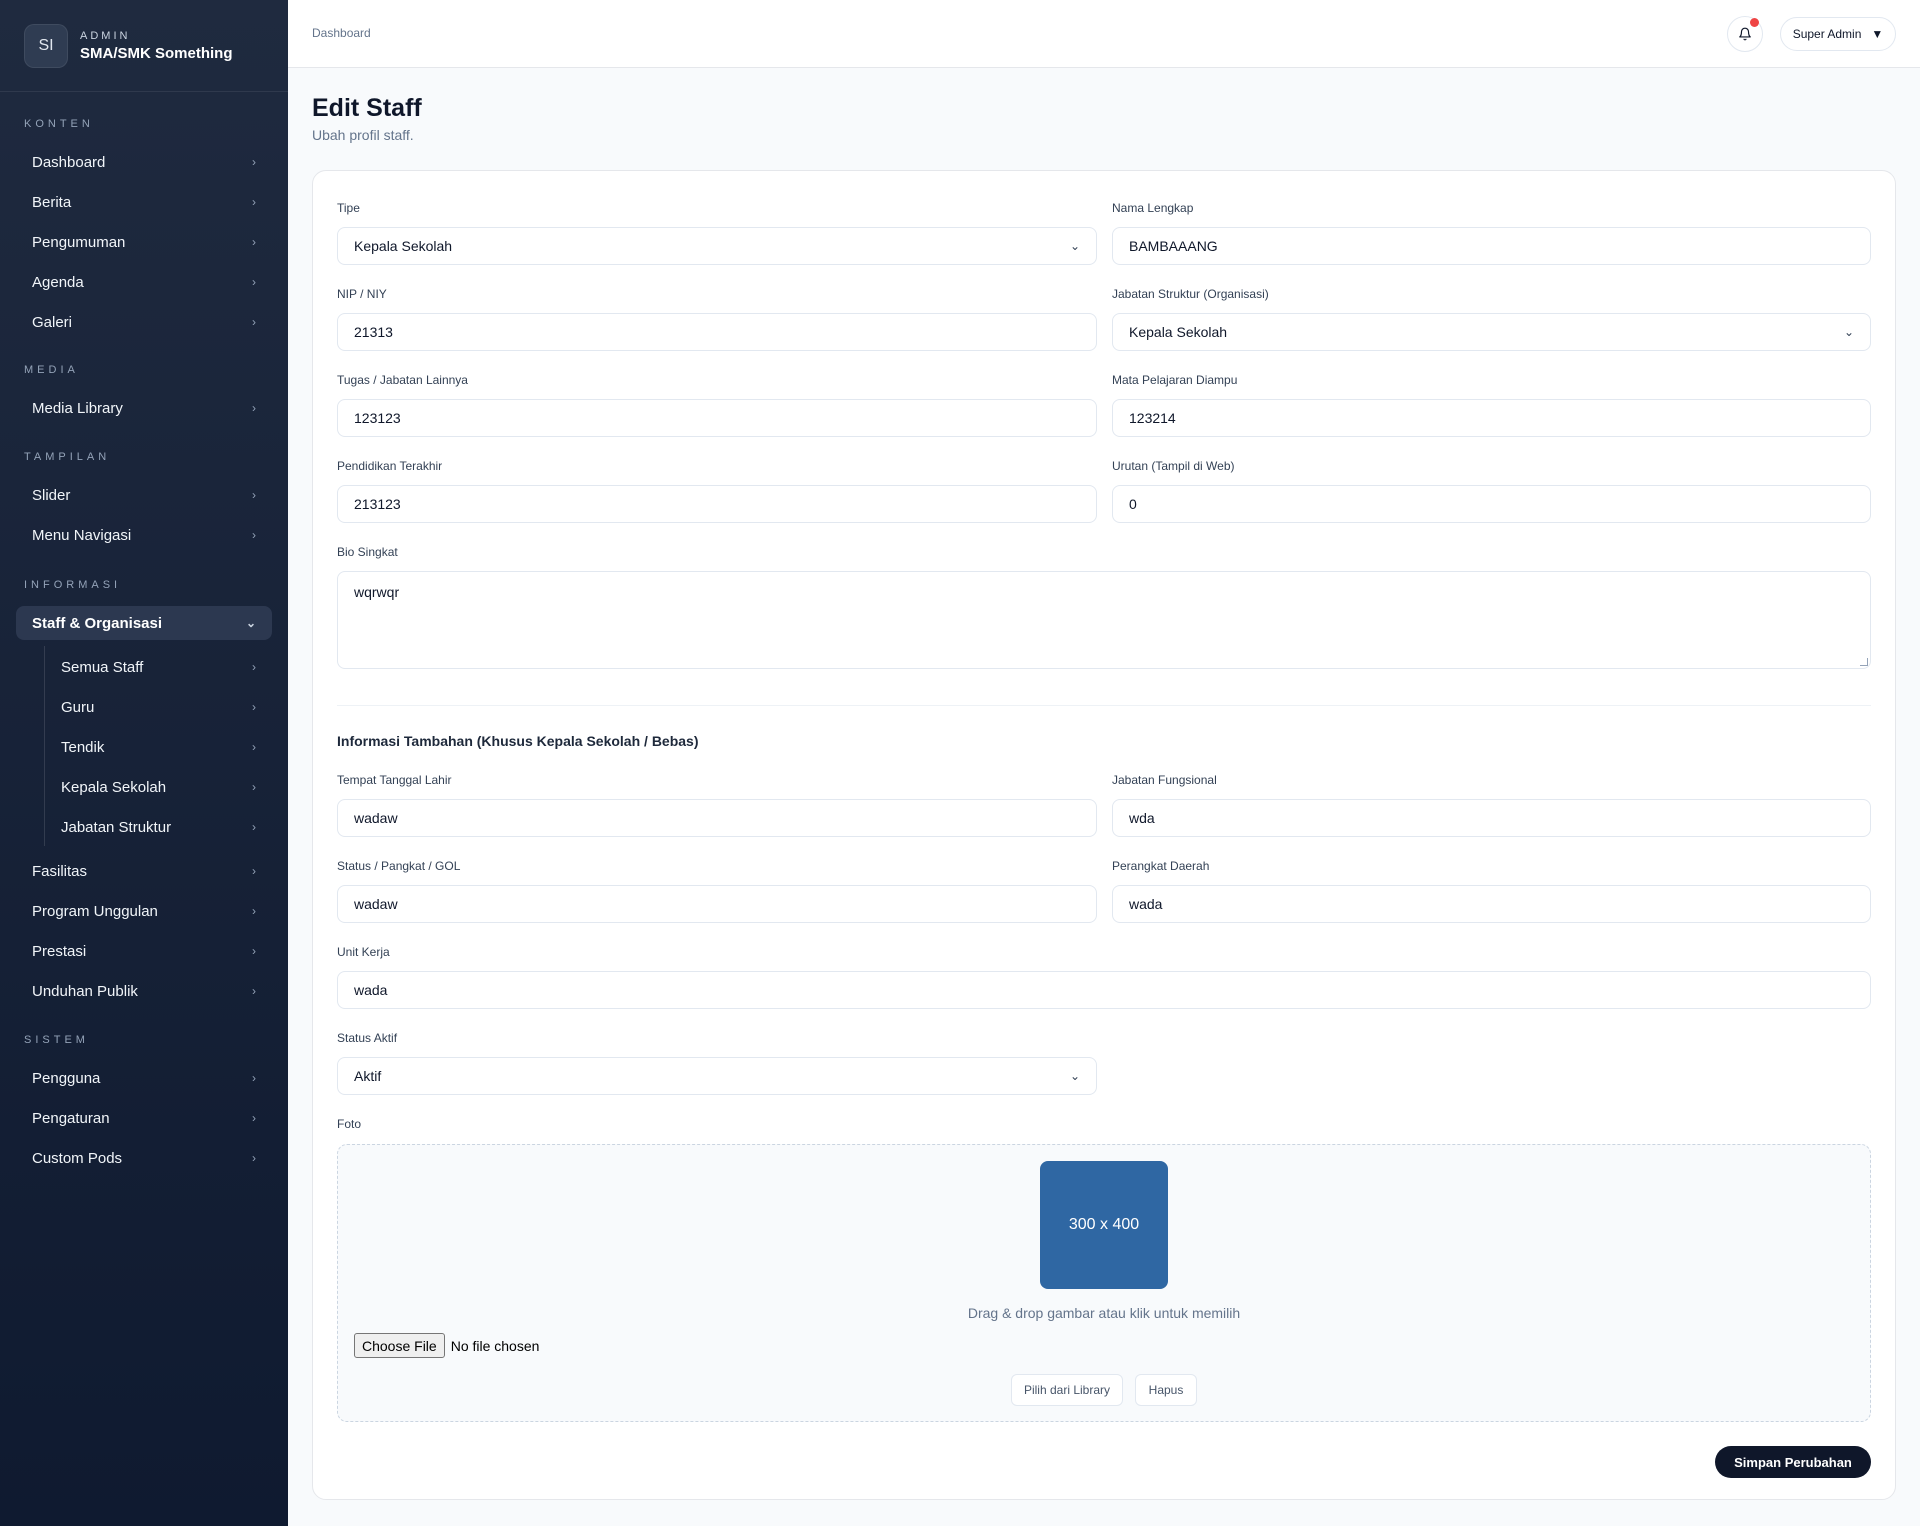 Image resolution: width=1920 pixels, height=1526 pixels. I want to click on pendidikan-input: 213123, so click(717, 504).